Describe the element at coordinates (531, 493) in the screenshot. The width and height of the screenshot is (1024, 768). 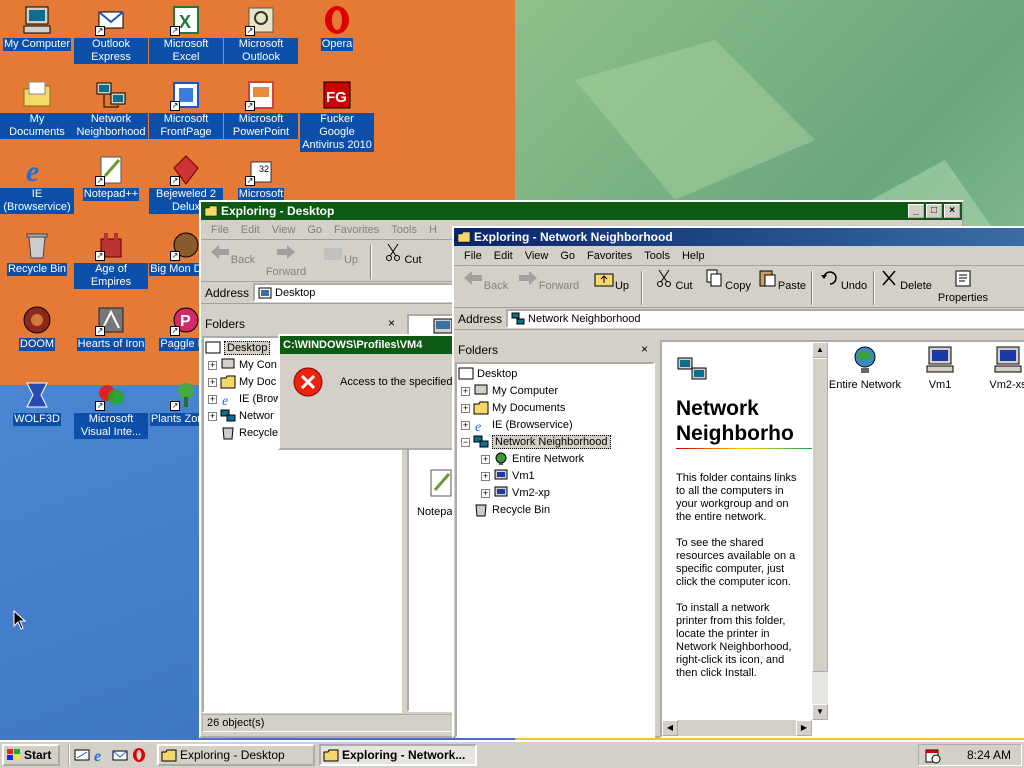
I see `tree-item-vm2: Vm2-xp` at that location.